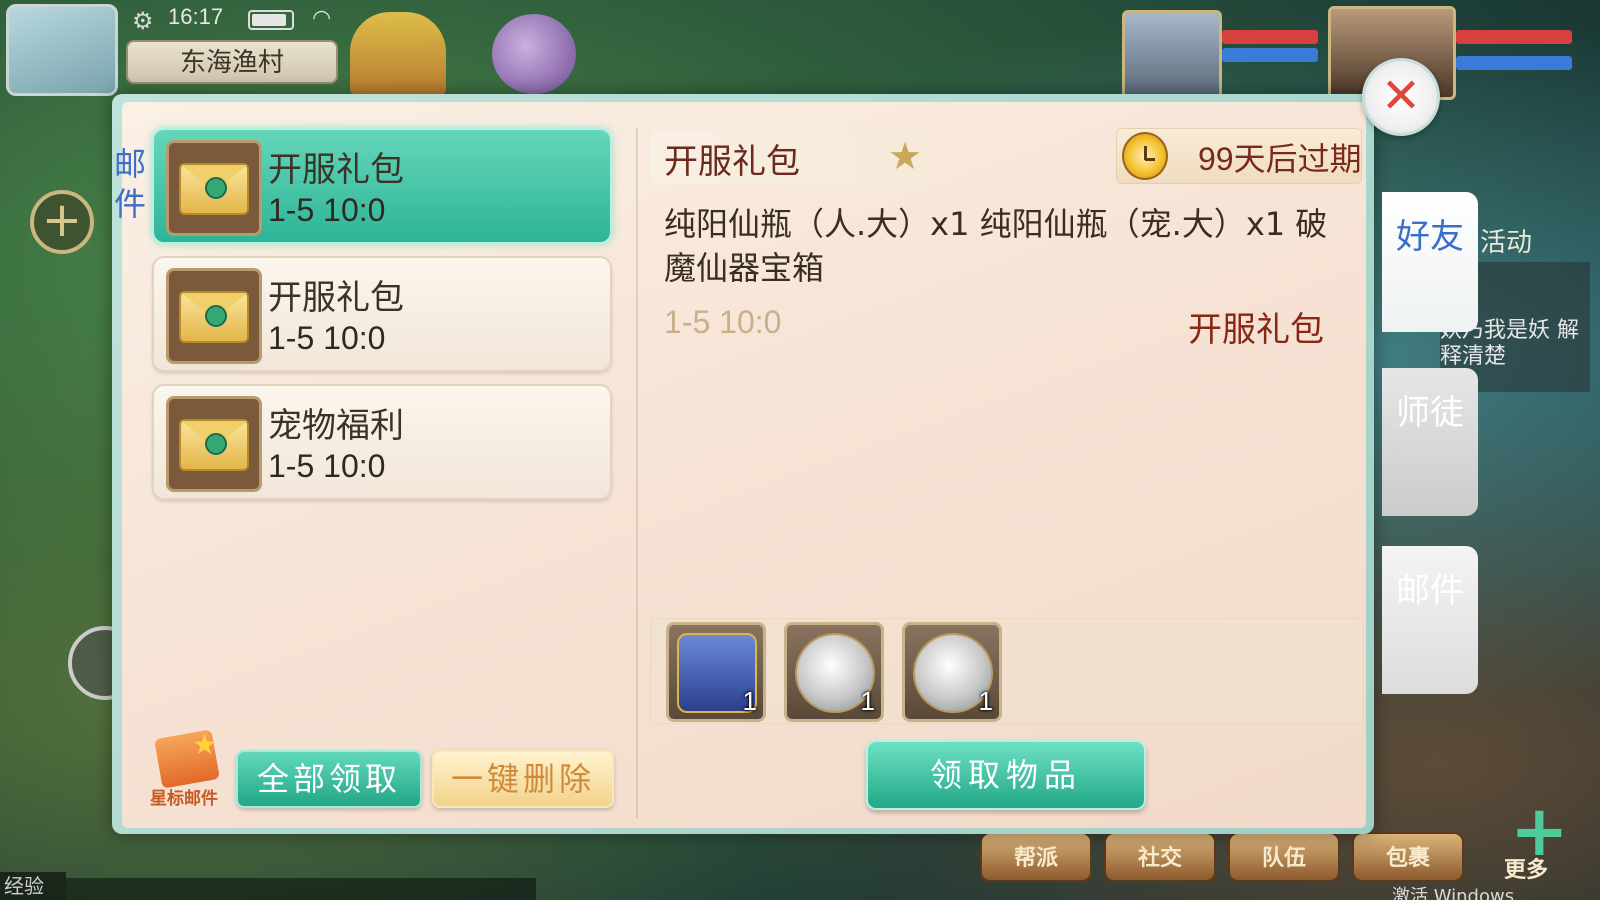 Image resolution: width=1600 pixels, height=900 pixels. What do you see at coordinates (1280, 159) in the screenshot?
I see `expire-text: 99天后过期` at bounding box center [1280, 159].